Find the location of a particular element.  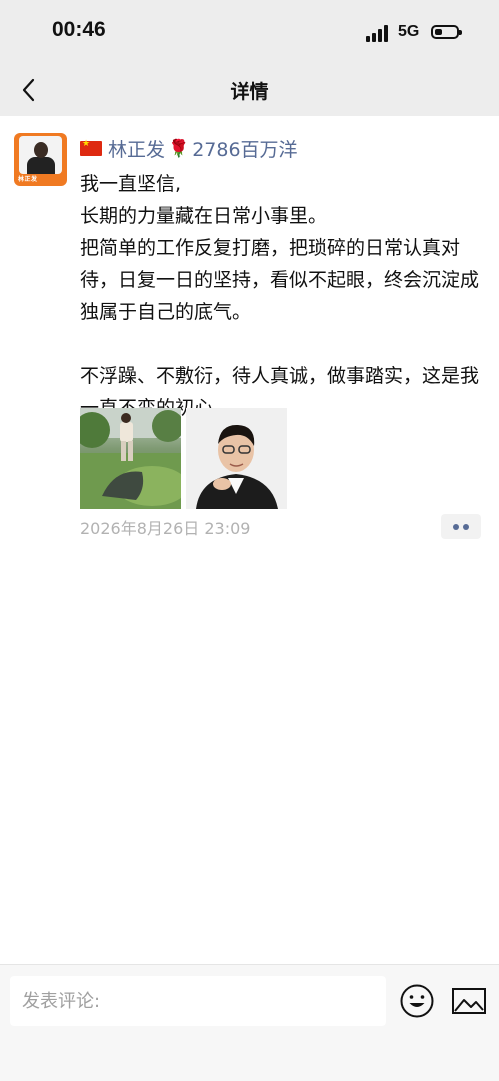

network-type: 5G is located at coordinates (409, 31).